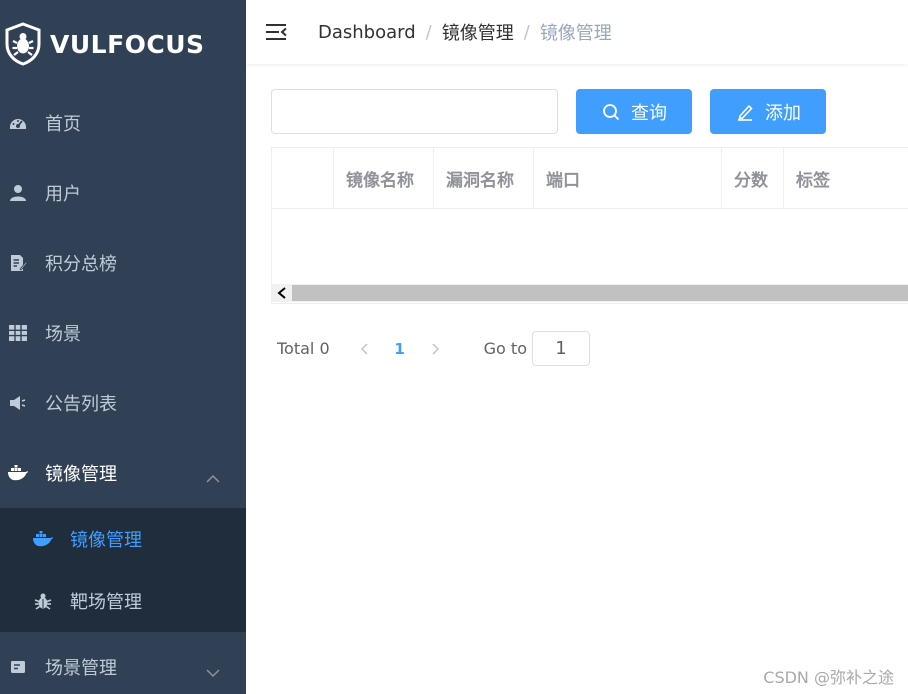  Describe the element at coordinates (18, 667) in the screenshot. I see `scene-card-icon` at that location.